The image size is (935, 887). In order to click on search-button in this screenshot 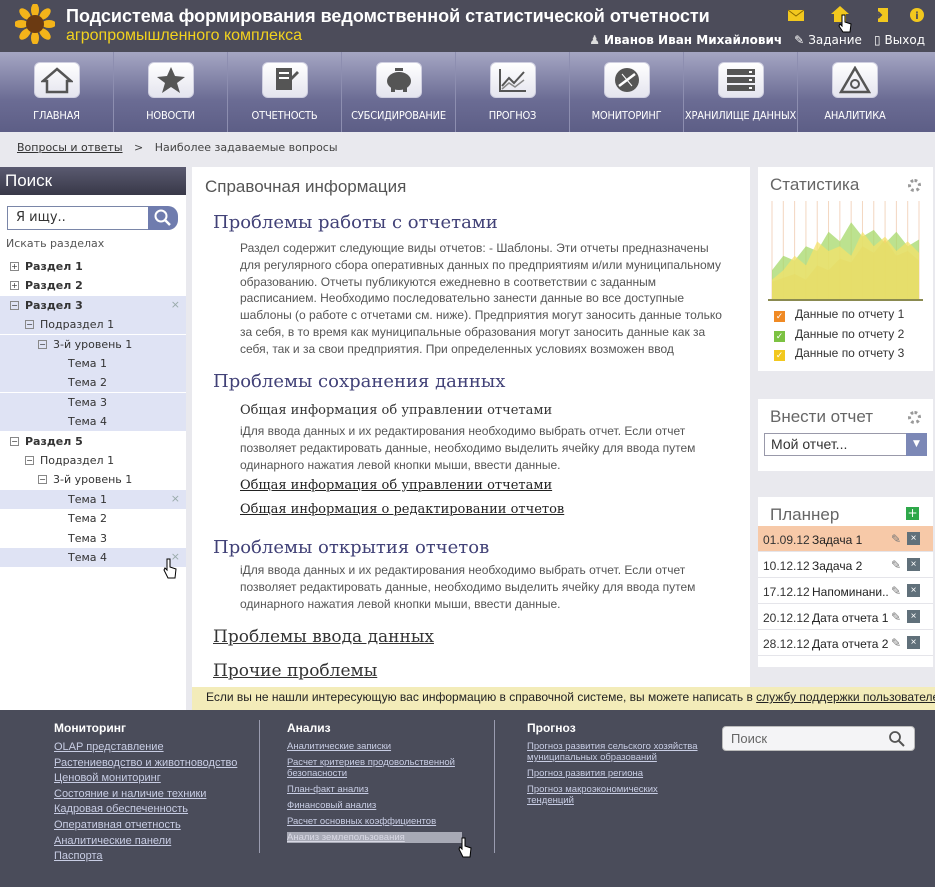, I will do `click(163, 218)`.